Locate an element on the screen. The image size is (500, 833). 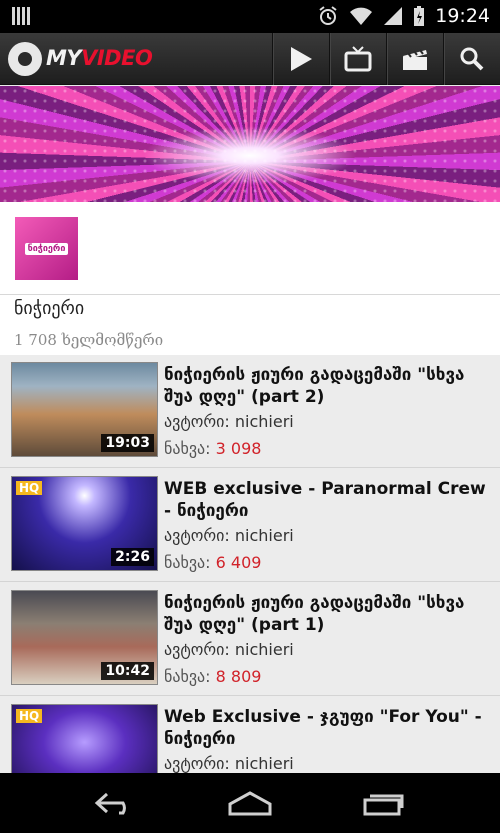
search-icon is located at coordinates (472, 59).